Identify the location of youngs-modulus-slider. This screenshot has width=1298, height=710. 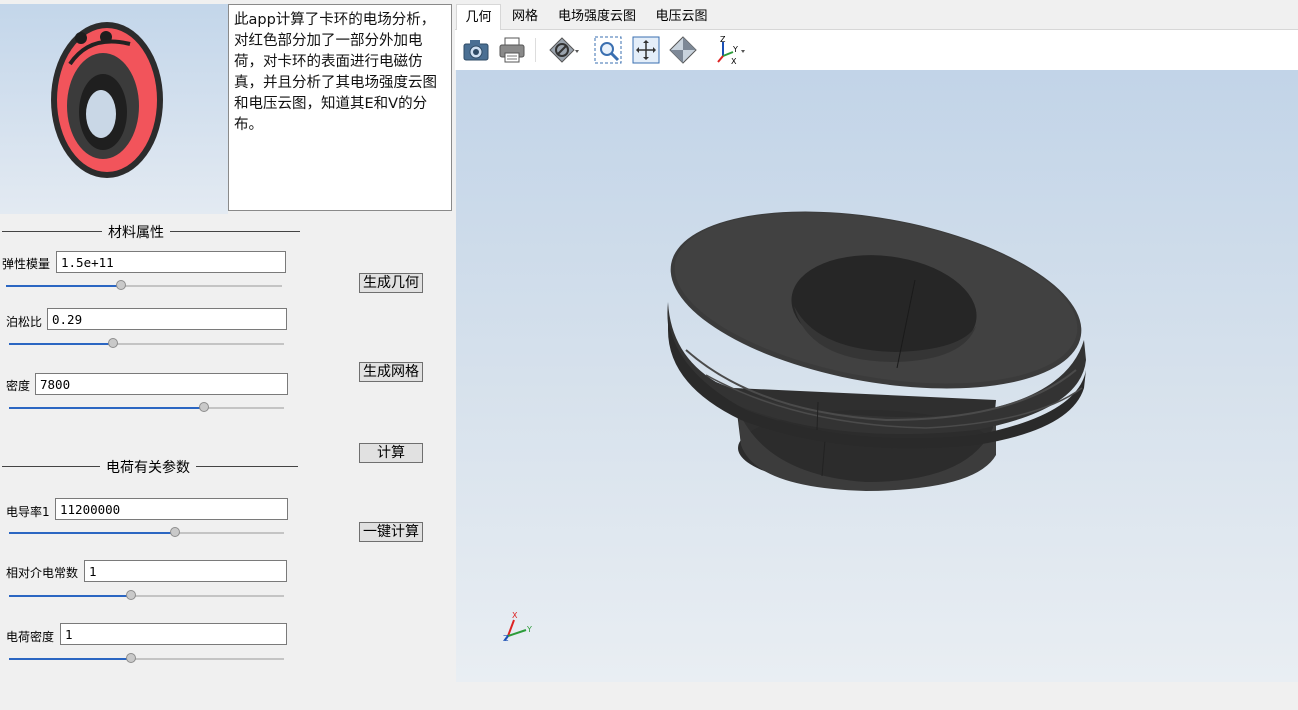
(144, 285).